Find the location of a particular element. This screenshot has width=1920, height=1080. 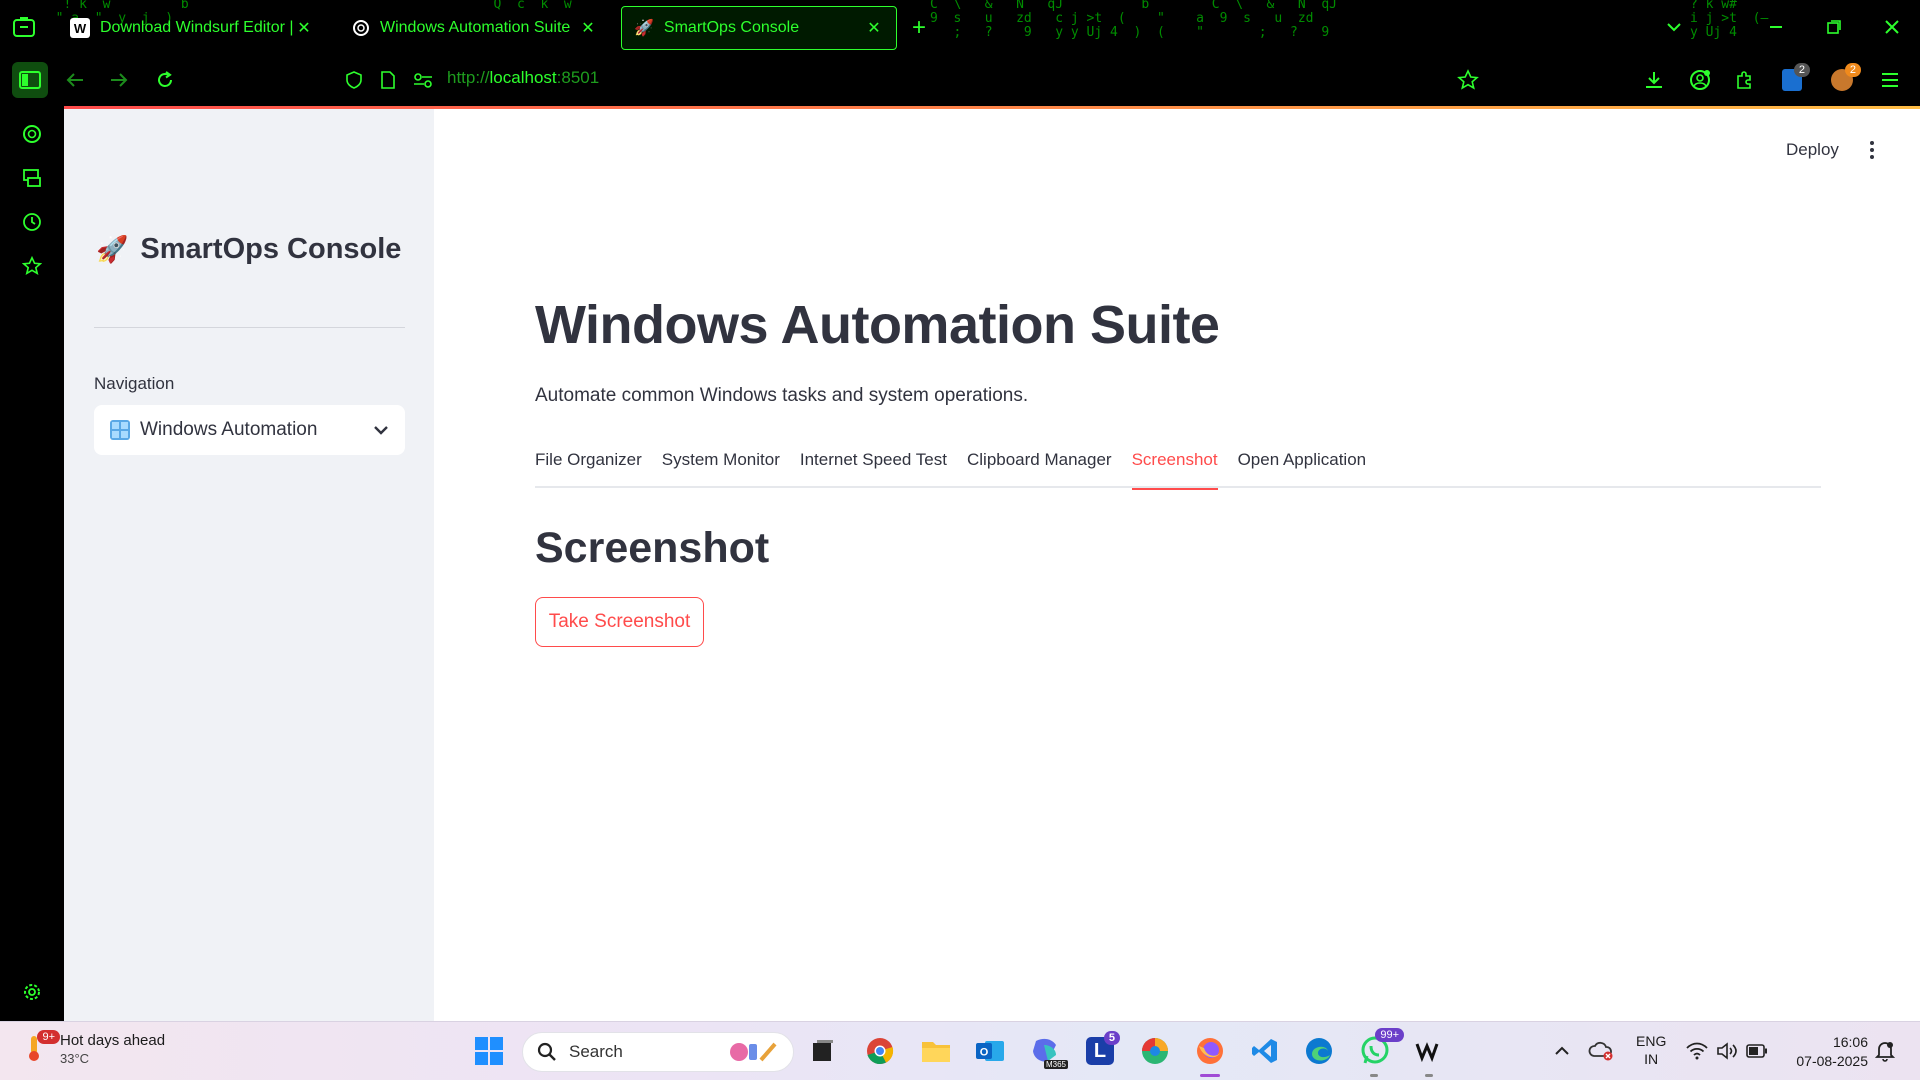

main-menu-kebab-icon is located at coordinates (1872, 150).